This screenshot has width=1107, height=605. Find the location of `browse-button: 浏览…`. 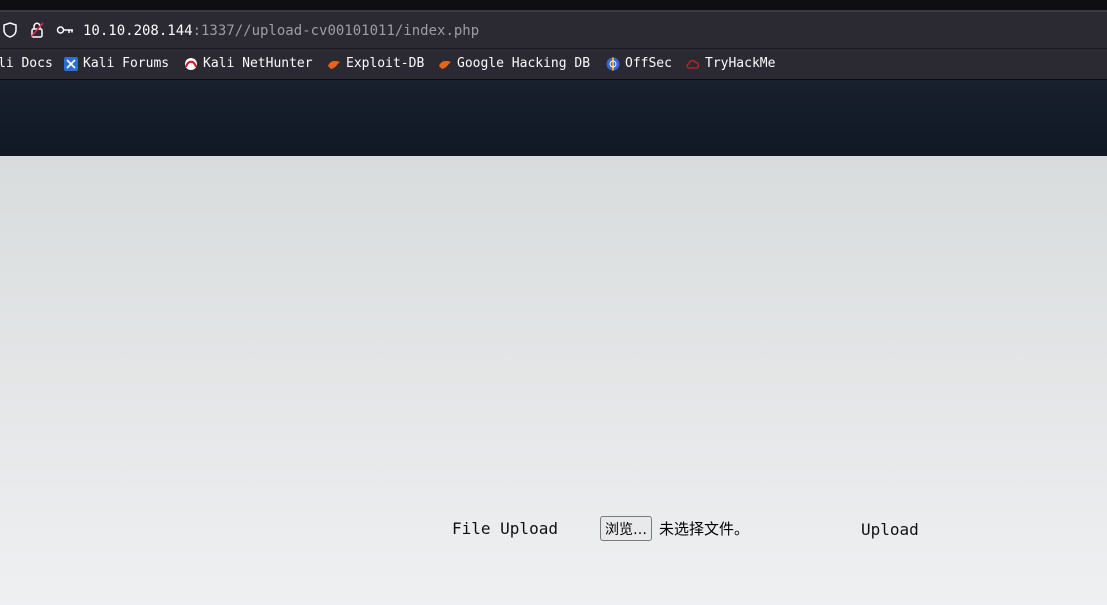

browse-button: 浏览… is located at coordinates (626, 528).